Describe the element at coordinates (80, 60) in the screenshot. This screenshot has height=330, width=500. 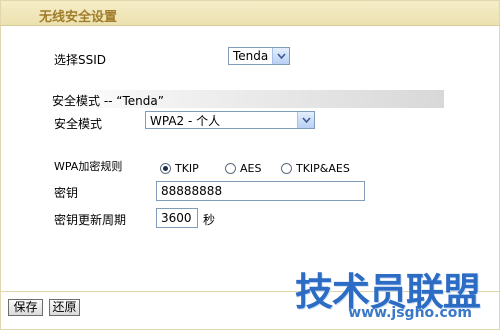
I see `ssid-label: 选择SSID` at that location.